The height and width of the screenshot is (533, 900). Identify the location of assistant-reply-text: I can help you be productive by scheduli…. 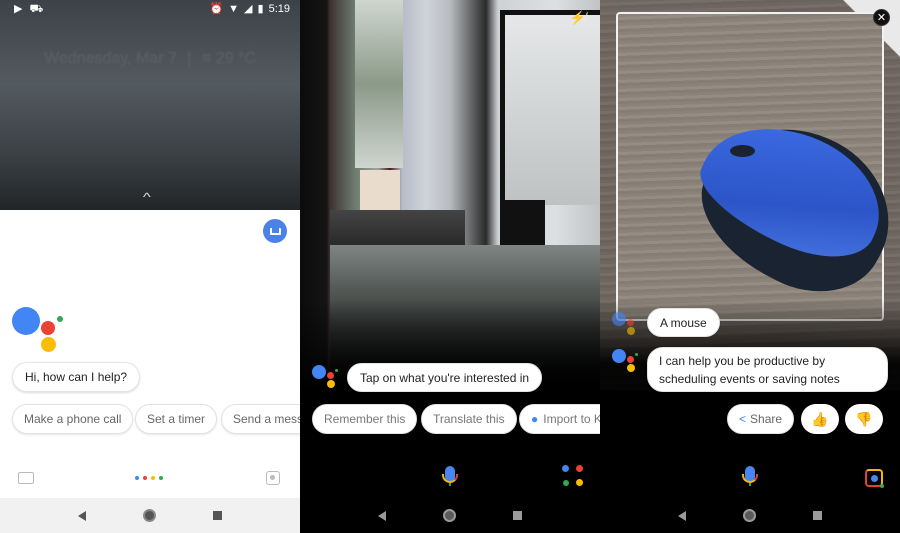
(749, 369).